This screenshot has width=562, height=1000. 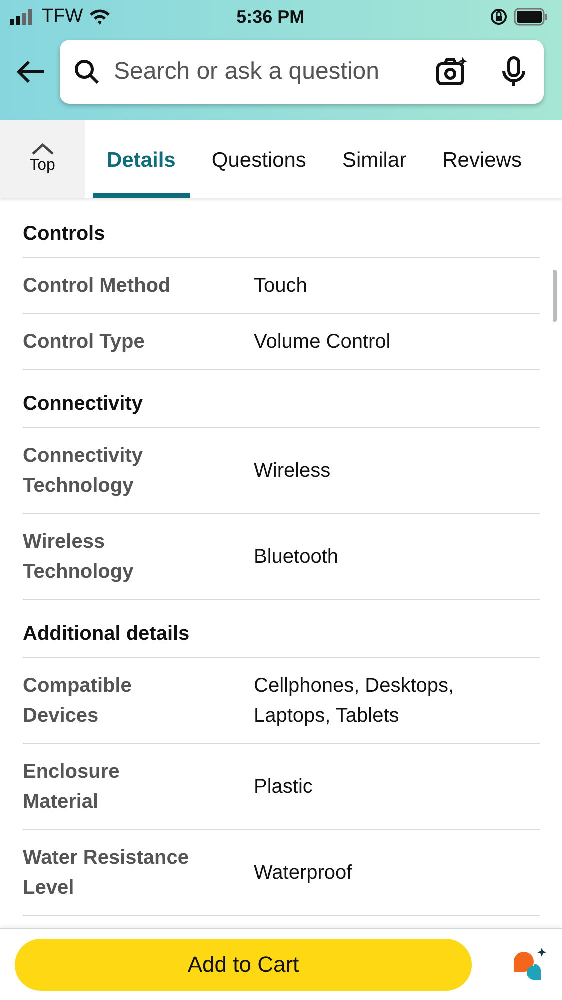 What do you see at coordinates (281, 286) in the screenshot?
I see `spec-value: Touch` at bounding box center [281, 286].